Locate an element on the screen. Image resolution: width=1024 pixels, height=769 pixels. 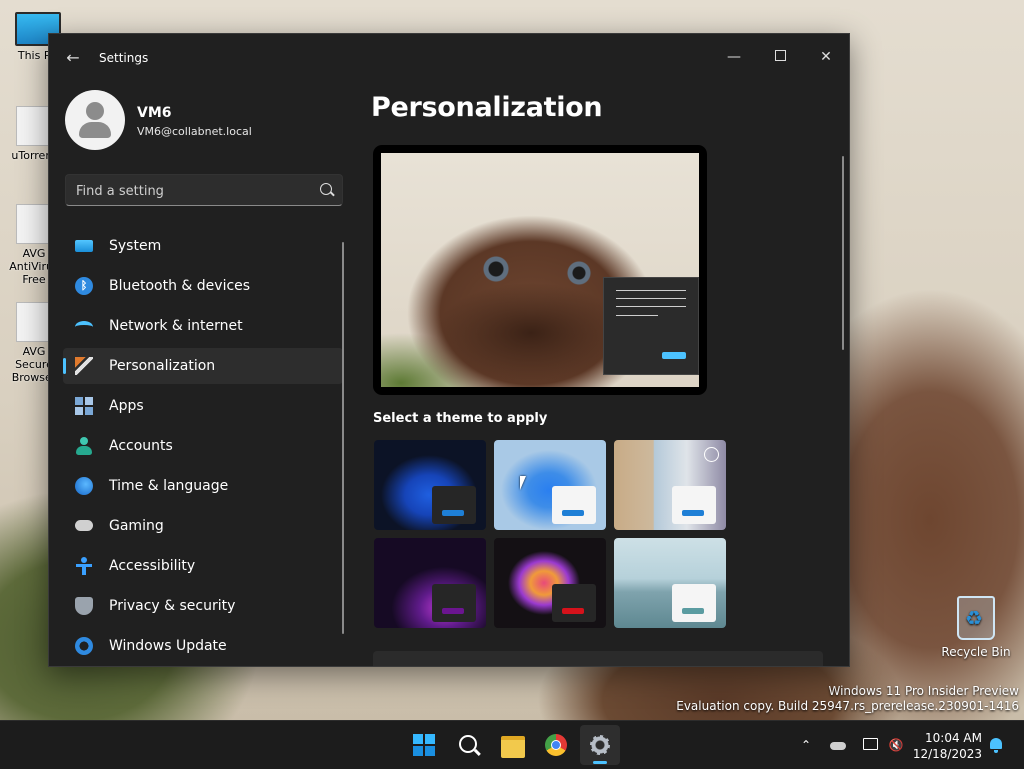
file-explorer-icon is located at coordinates (513, 747).